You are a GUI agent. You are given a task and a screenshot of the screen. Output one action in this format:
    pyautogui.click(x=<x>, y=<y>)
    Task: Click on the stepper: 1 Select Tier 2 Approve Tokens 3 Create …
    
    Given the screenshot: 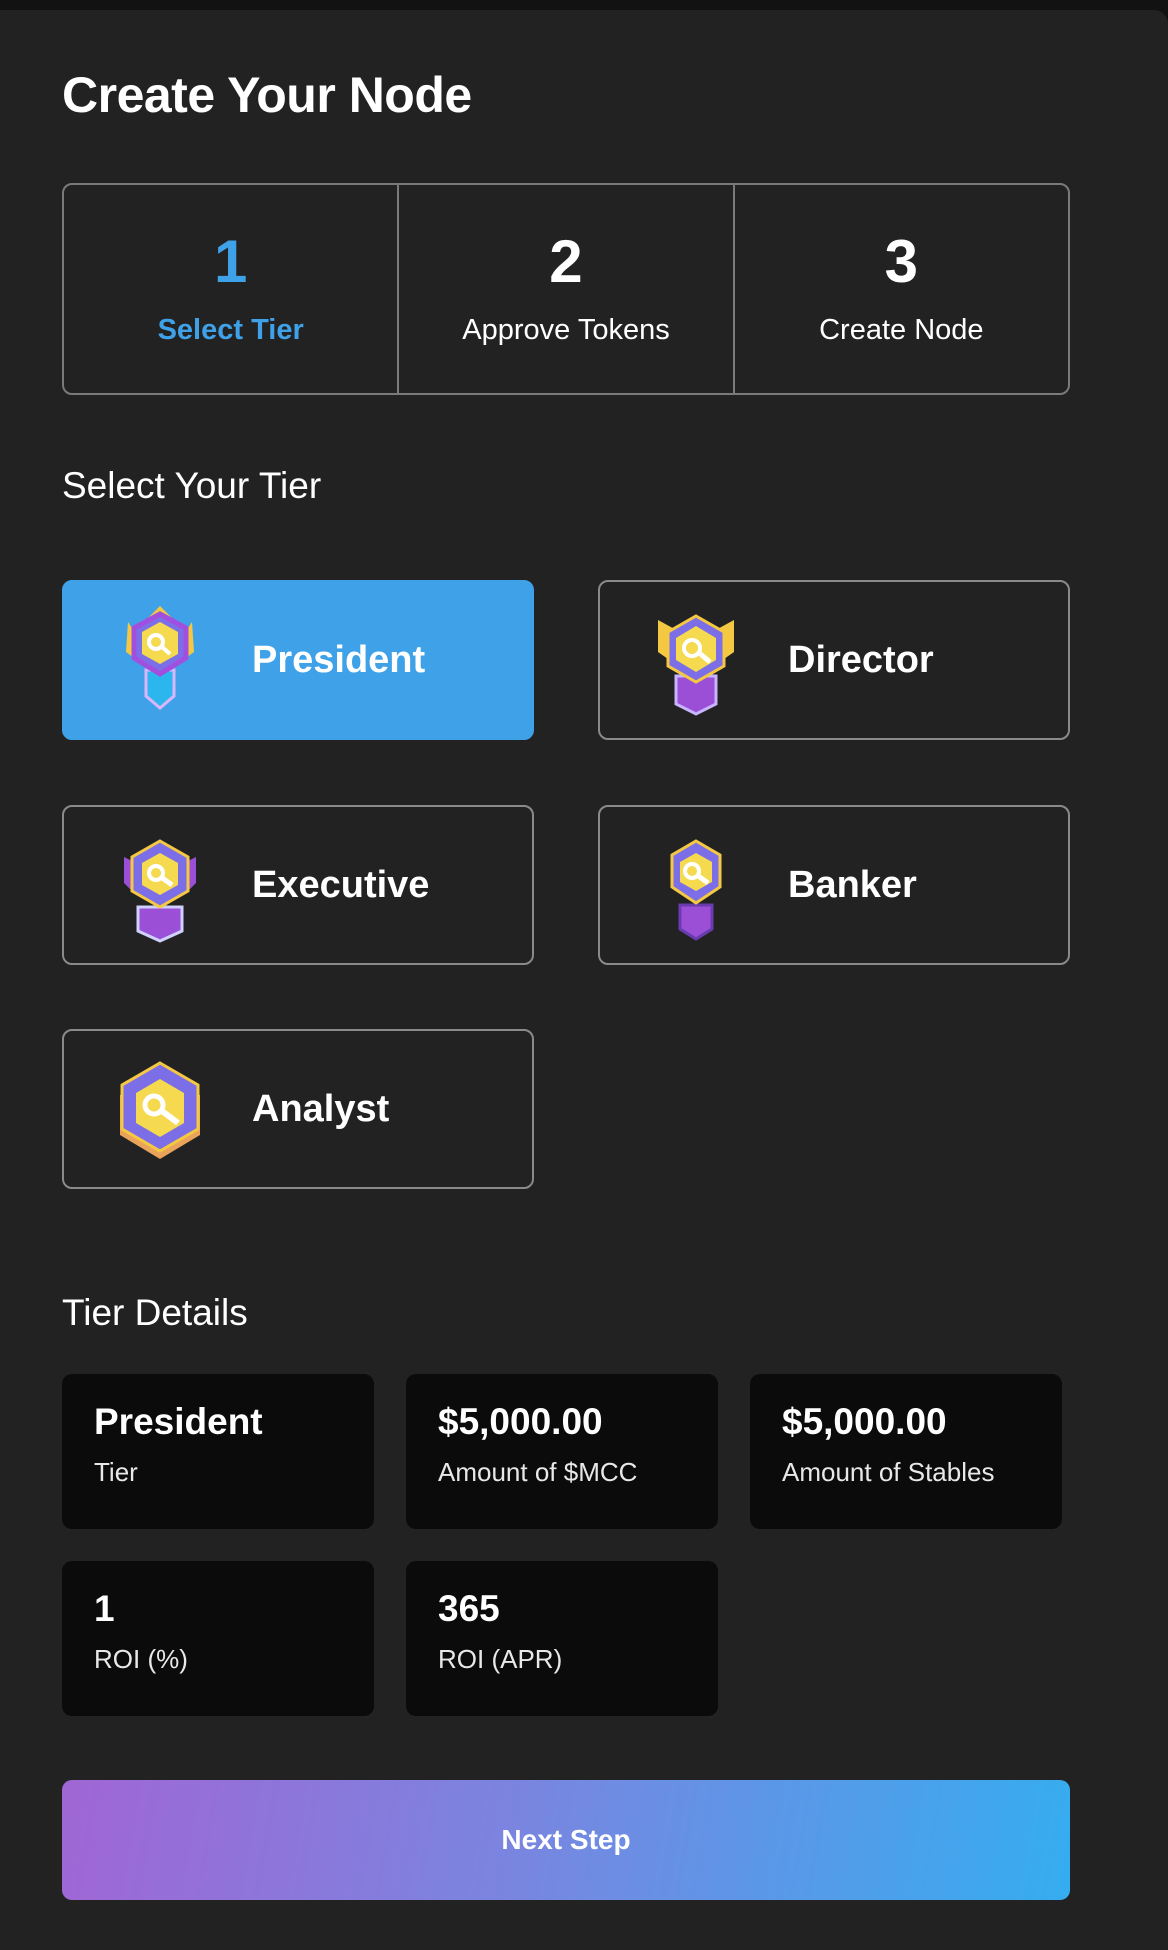 What is the action you would take?
    pyautogui.click(x=566, y=289)
    